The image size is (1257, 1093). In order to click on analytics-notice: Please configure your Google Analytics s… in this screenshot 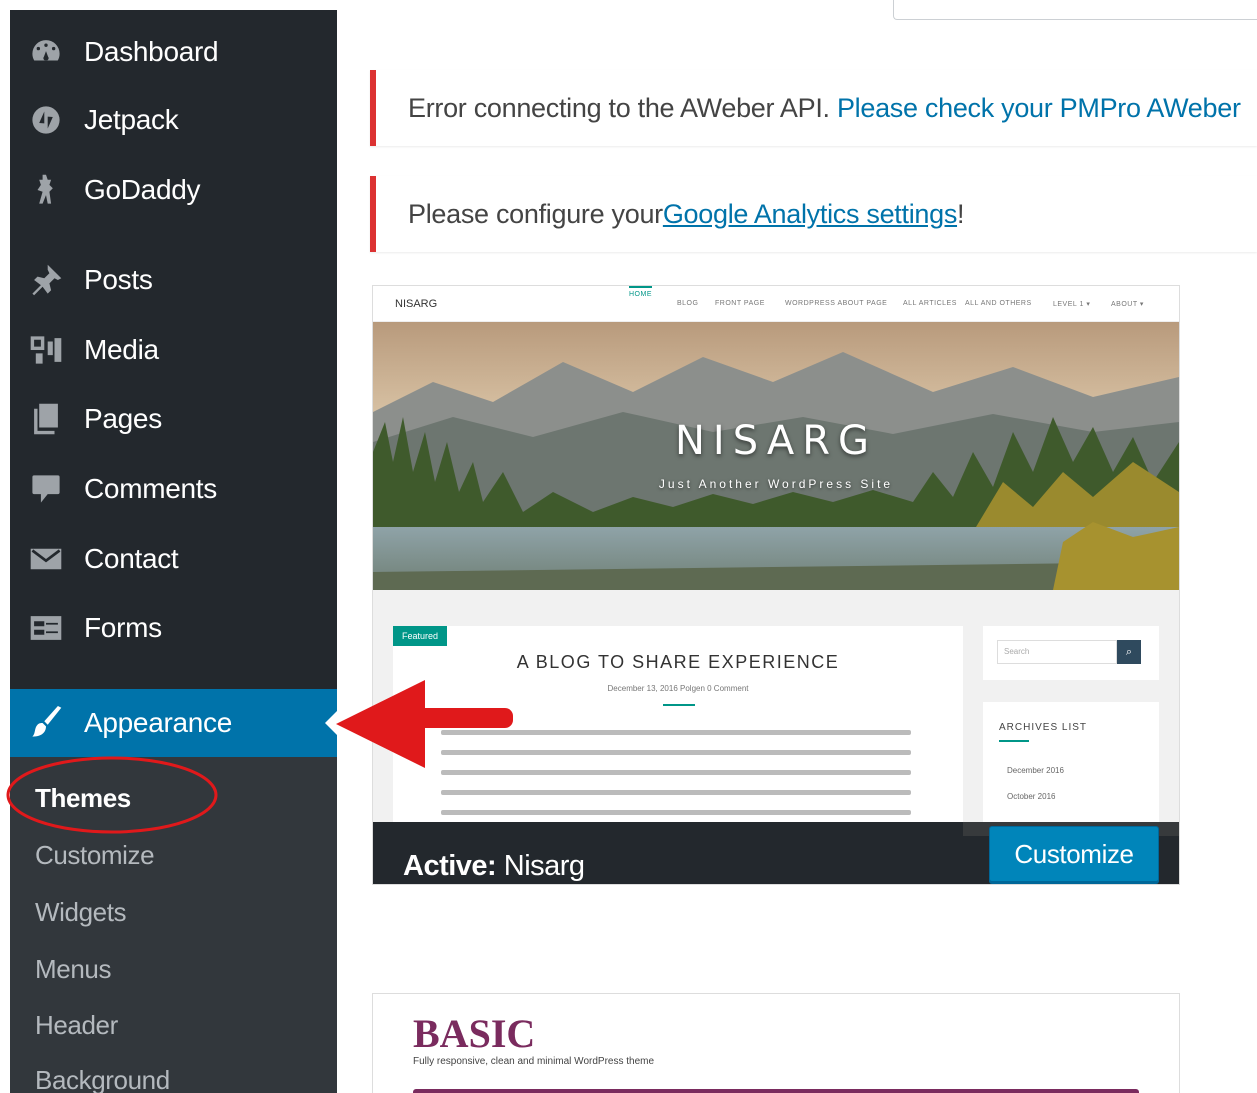, I will do `click(813, 214)`.